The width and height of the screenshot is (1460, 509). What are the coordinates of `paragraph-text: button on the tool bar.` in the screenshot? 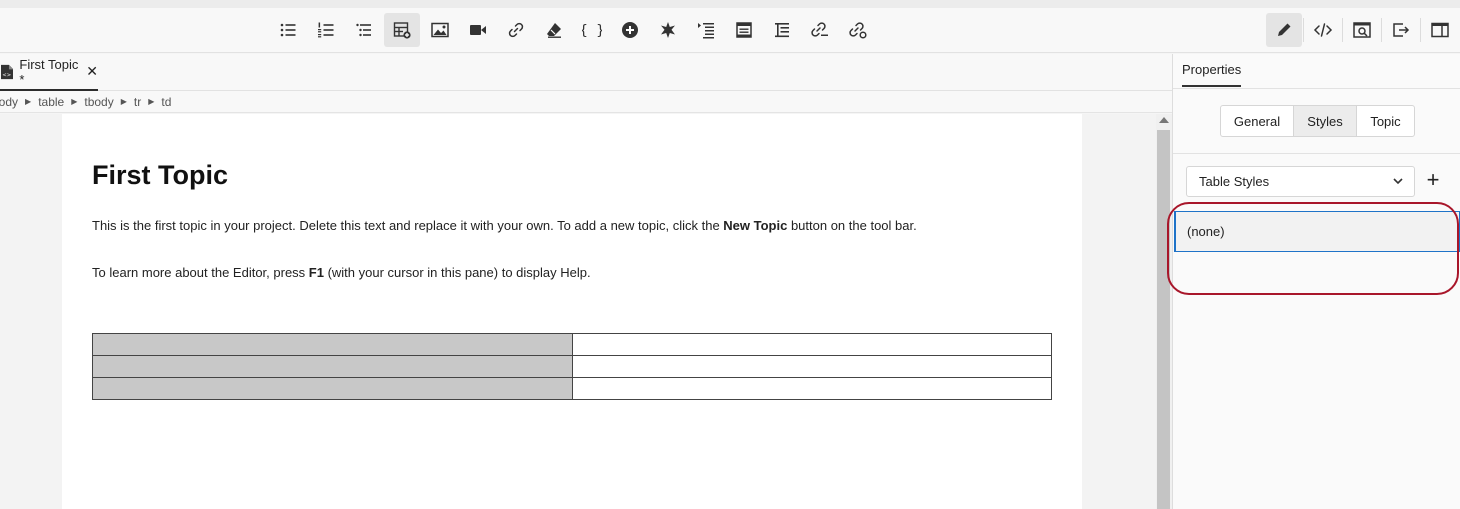 It's located at (852, 225).